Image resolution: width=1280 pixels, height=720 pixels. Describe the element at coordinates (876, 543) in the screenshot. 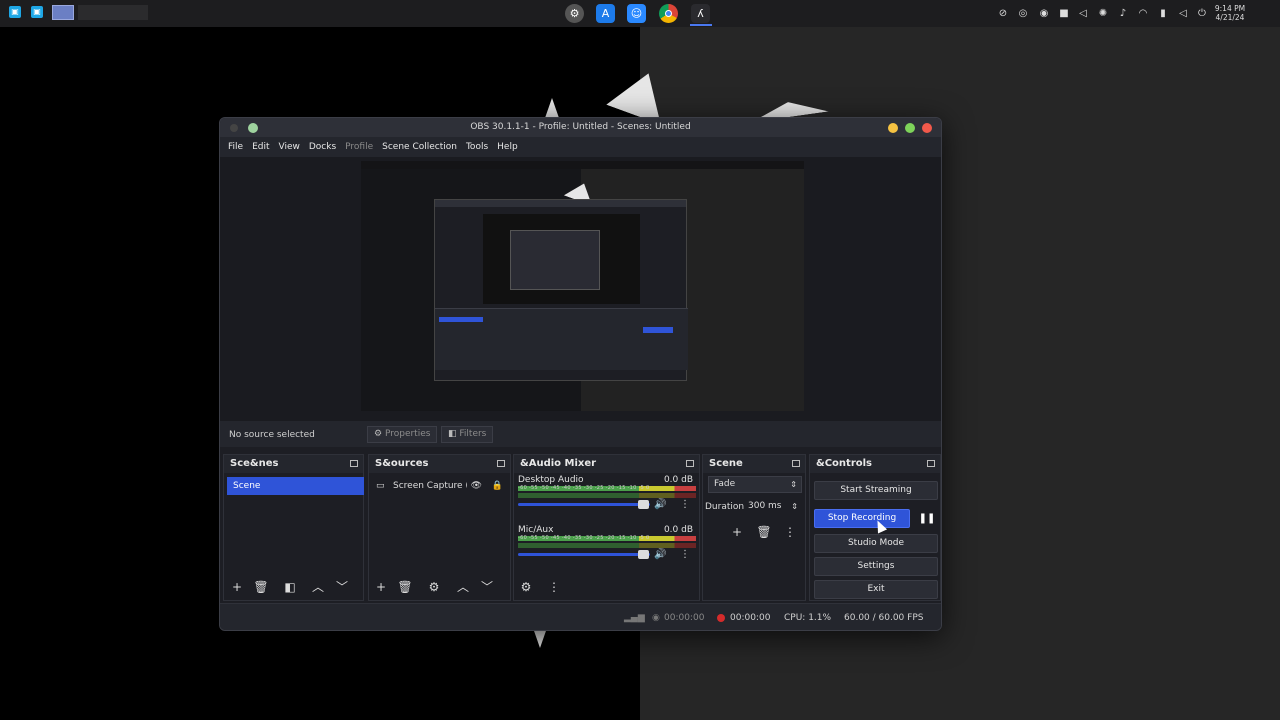

I see `studio-mode-button: Studio Mode` at that location.